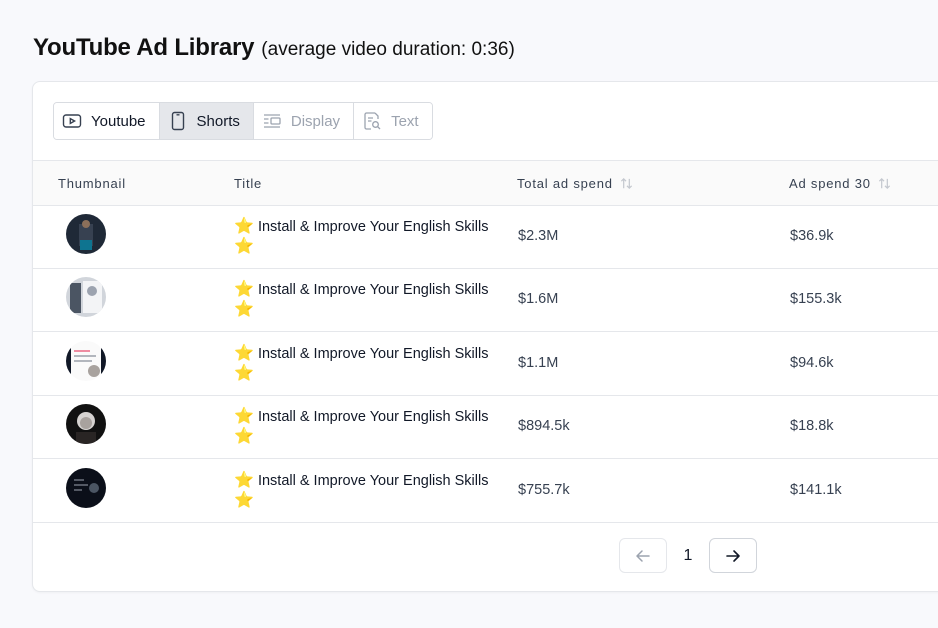 The height and width of the screenshot is (628, 938). Describe the element at coordinates (544, 490) in the screenshot. I see `total-ad-spend: $755.7k` at that location.